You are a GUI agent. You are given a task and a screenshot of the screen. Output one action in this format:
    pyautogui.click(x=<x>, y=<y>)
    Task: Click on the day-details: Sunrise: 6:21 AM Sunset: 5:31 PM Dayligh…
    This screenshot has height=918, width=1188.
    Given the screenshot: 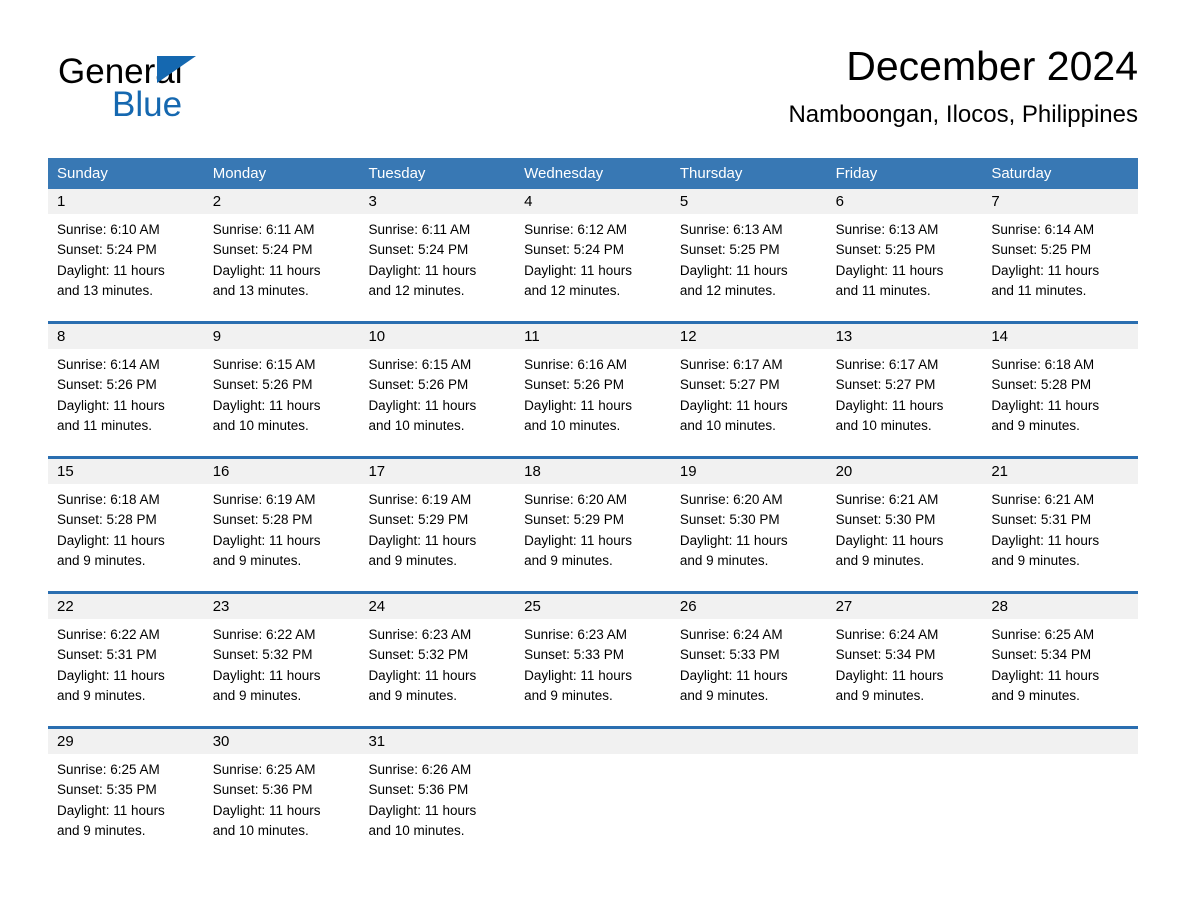 What is the action you would take?
    pyautogui.click(x=1060, y=527)
    